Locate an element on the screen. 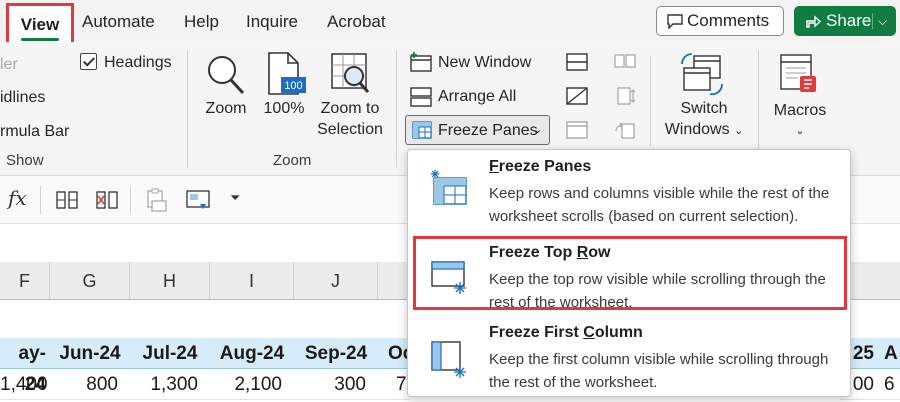  new-window-icon is located at coordinates (421, 62).